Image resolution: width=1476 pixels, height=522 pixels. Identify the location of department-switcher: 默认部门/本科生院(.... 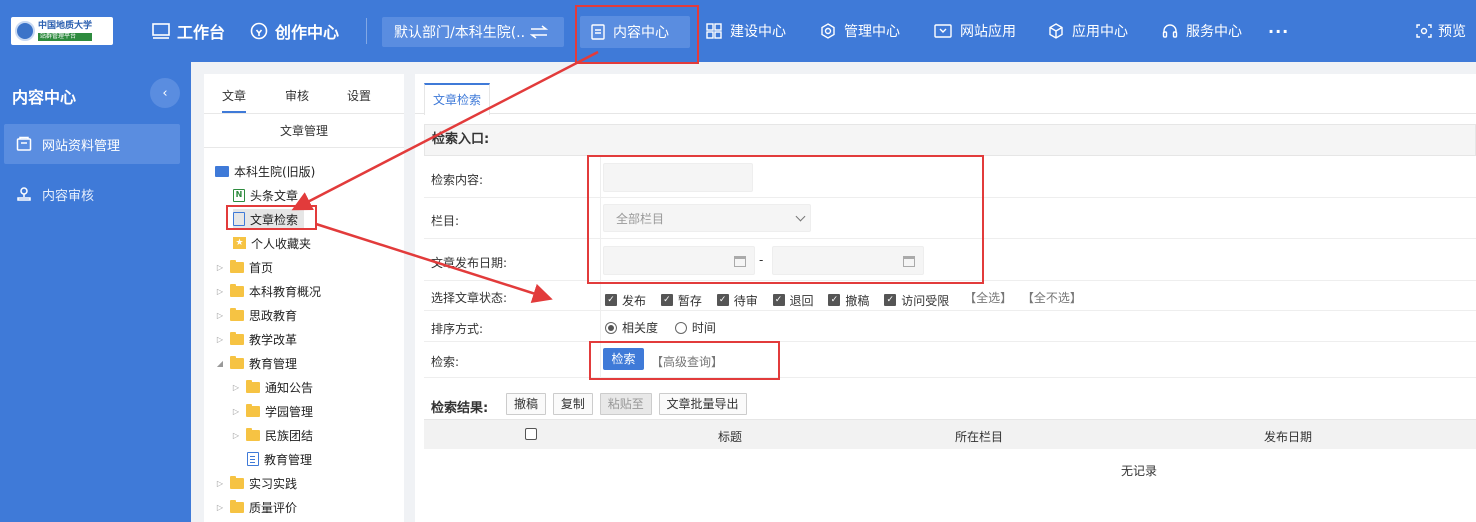
(473, 32).